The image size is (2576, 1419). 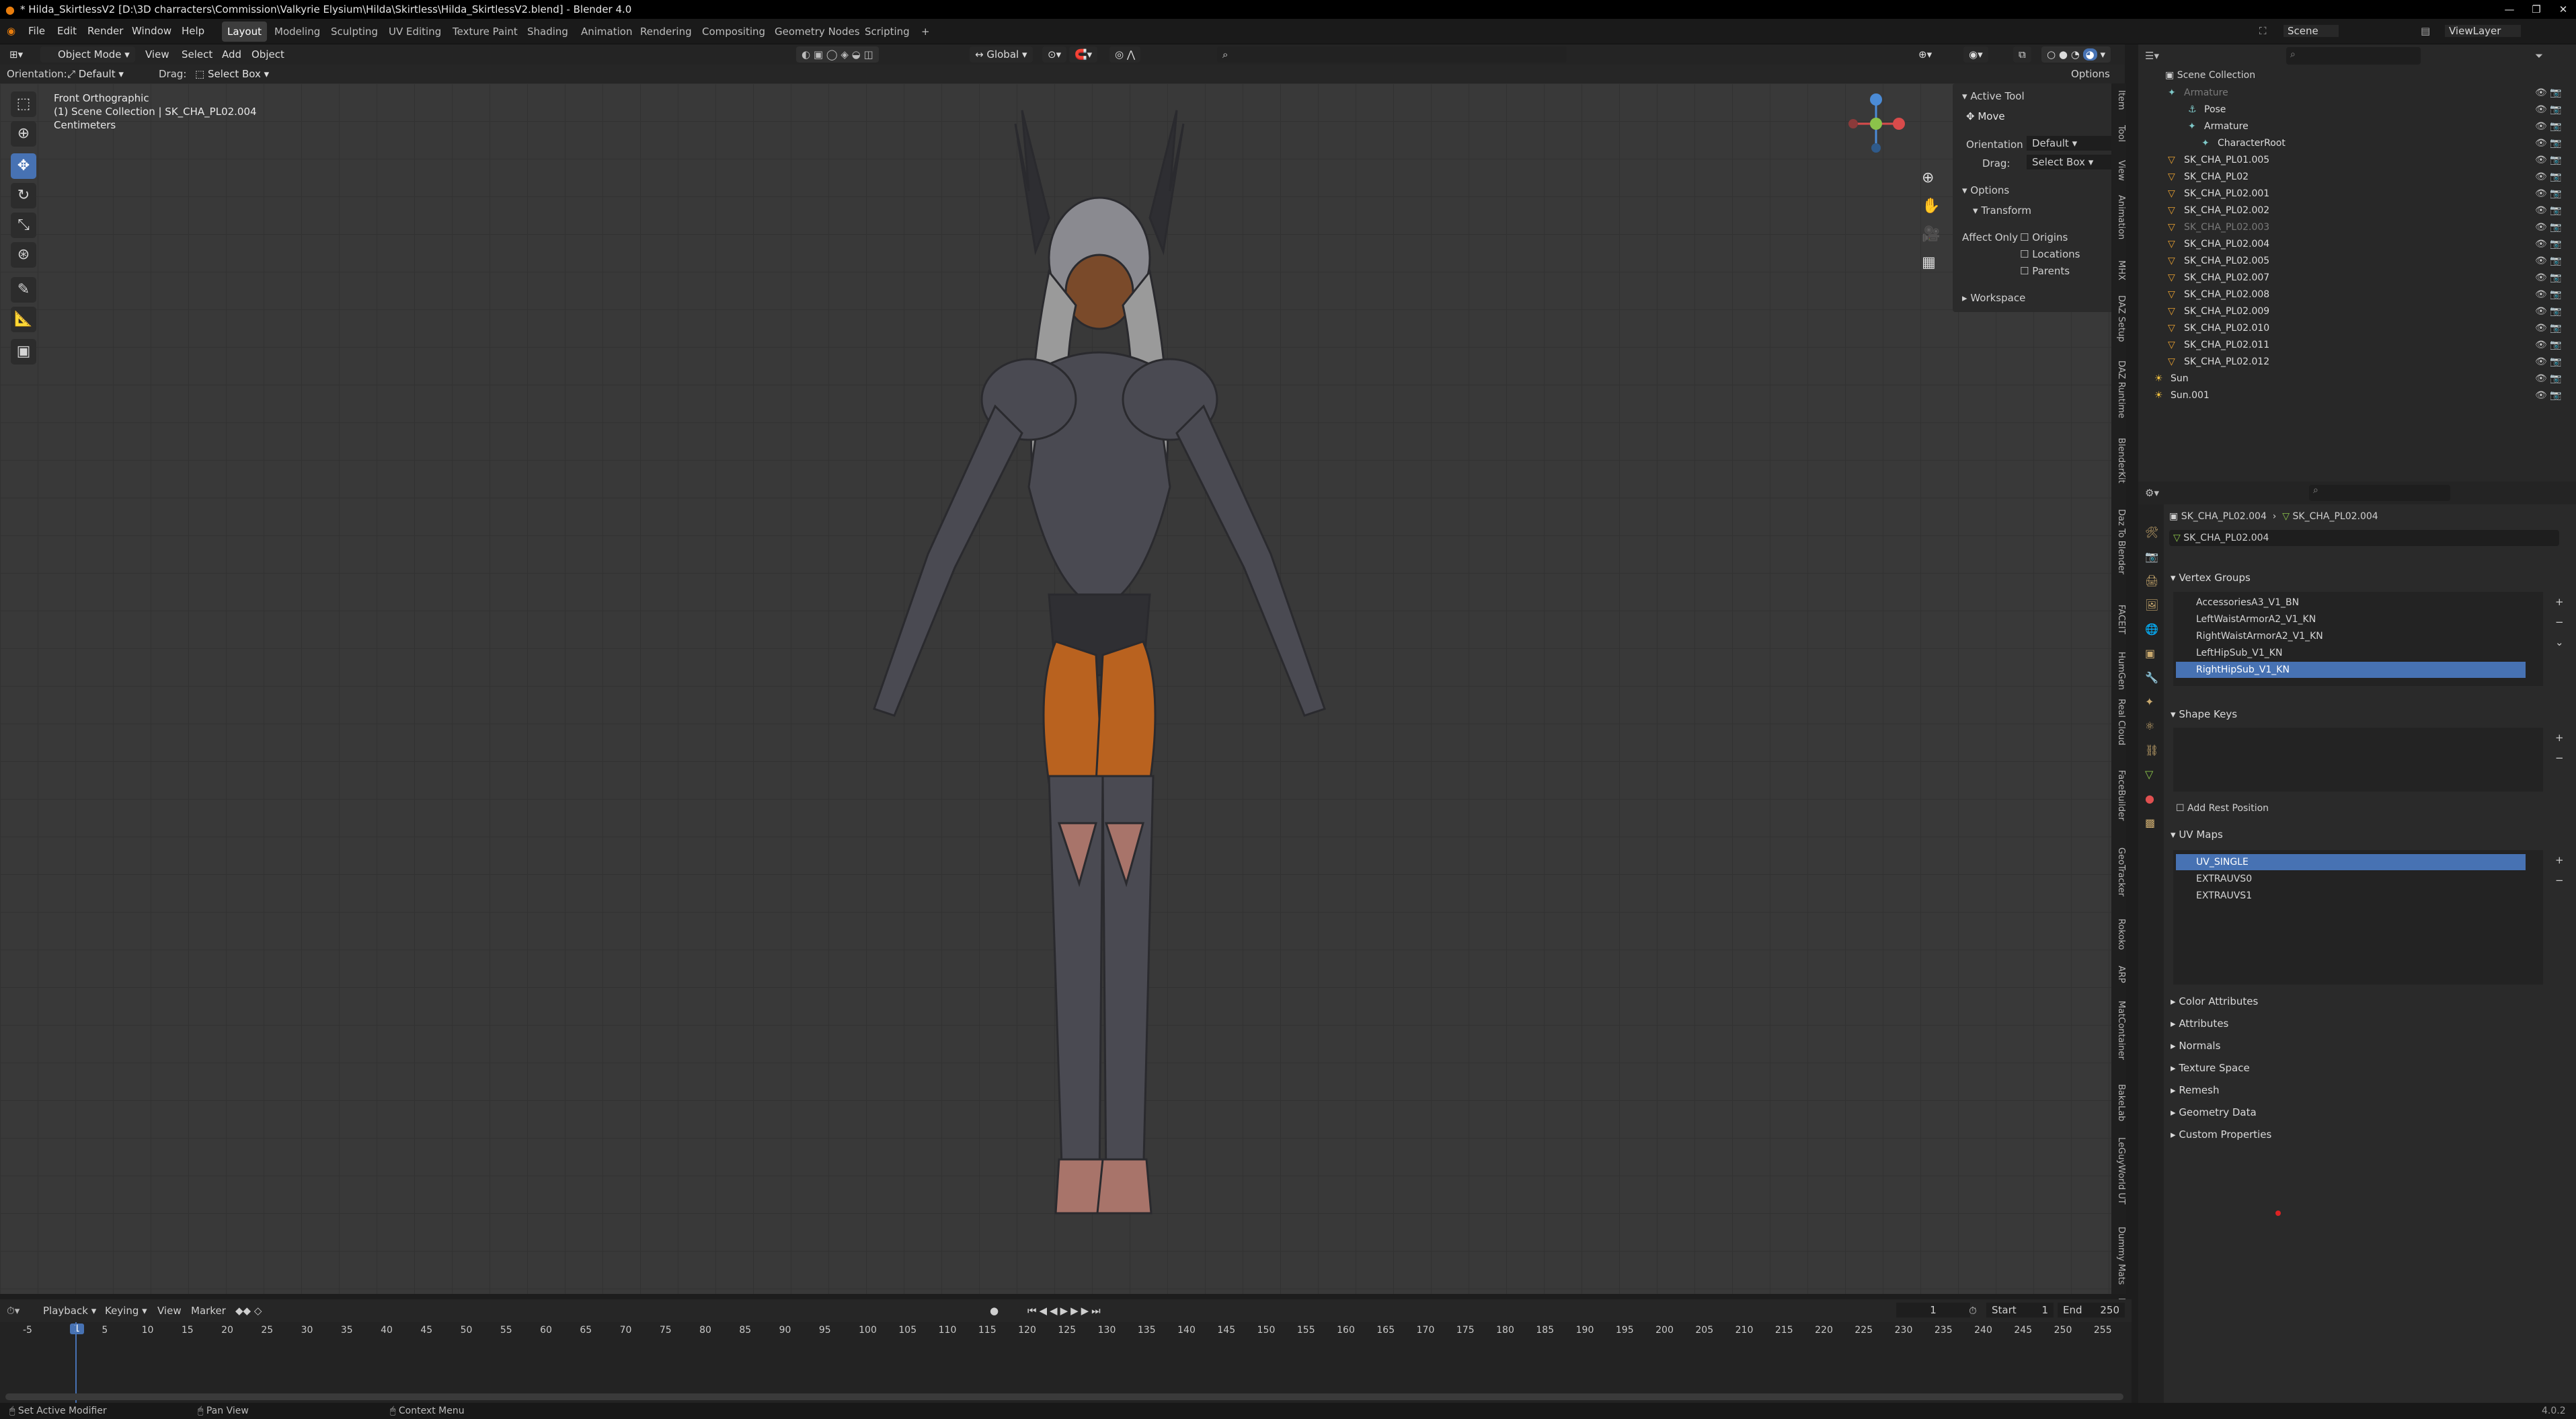 I want to click on side-tab-18: LeGuyWorld UT, so click(x=2119, y=1171).